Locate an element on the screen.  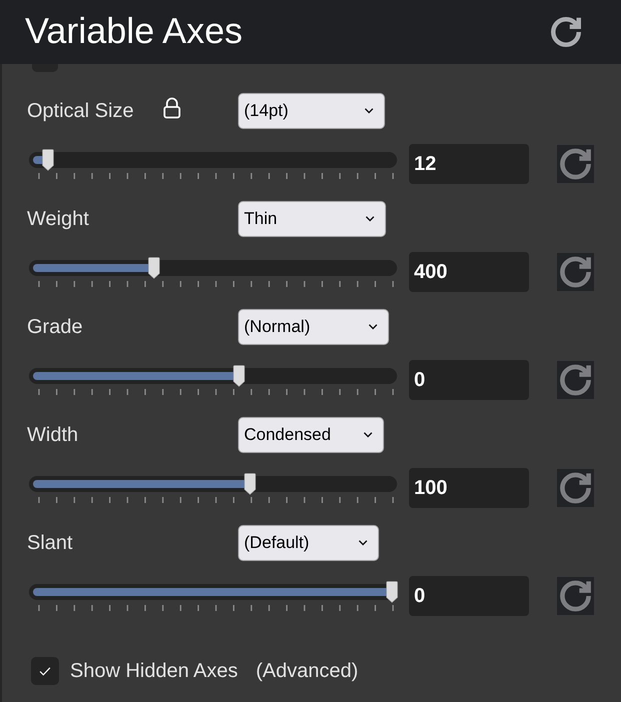
axis-label: Weight is located at coordinates (58, 219).